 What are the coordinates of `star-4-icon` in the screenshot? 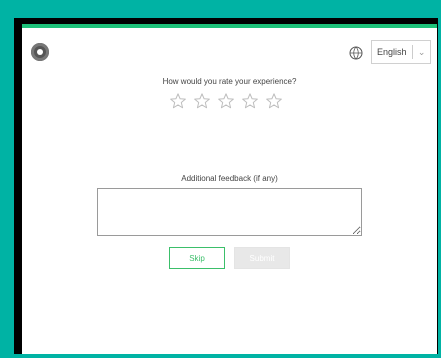 It's located at (250, 101).